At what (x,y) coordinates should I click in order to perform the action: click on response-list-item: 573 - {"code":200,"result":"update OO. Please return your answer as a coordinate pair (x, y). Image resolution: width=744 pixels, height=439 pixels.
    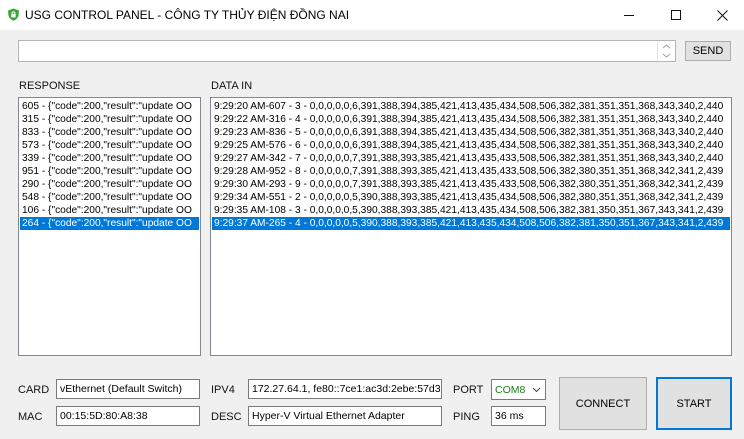
    Looking at the image, I should click on (109, 145).